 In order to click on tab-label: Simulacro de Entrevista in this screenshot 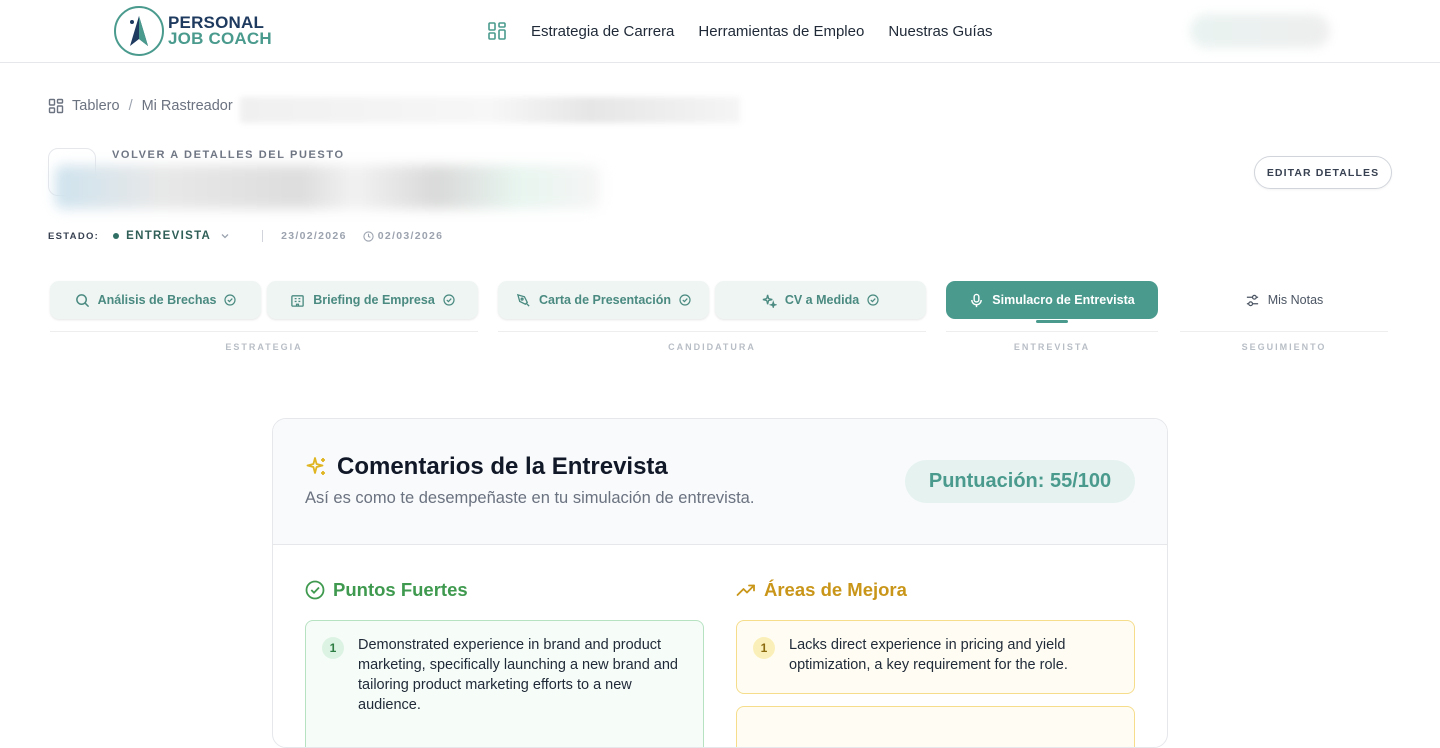, I will do `click(1063, 300)`.